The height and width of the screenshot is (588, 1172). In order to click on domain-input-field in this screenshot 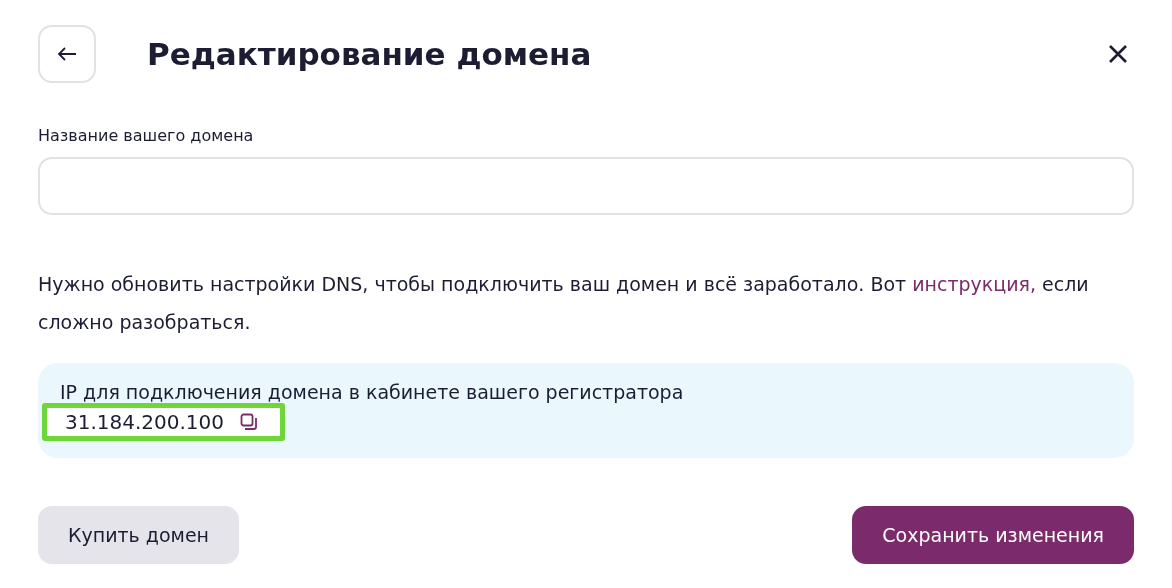, I will do `click(586, 186)`.